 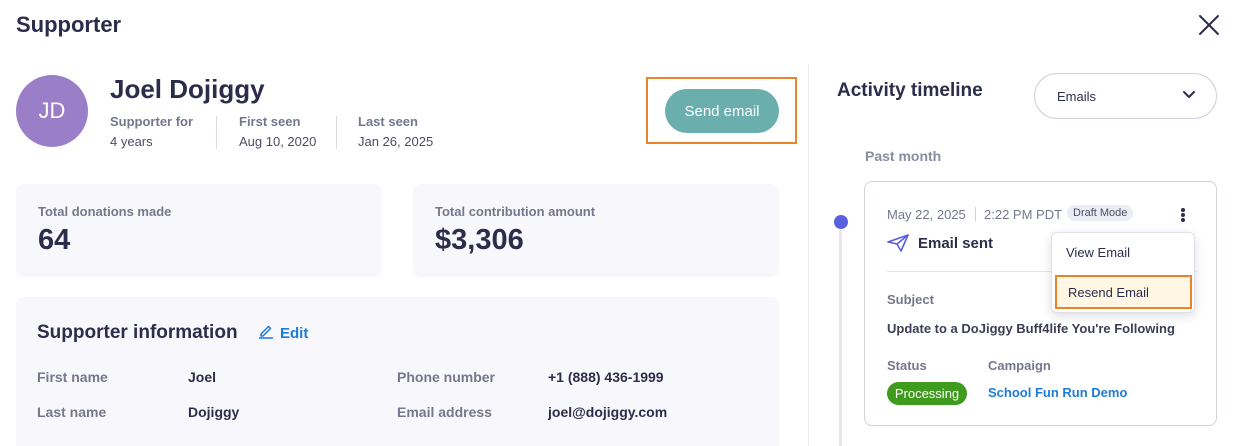 I want to click on entry-type: Email sent, so click(x=956, y=243).